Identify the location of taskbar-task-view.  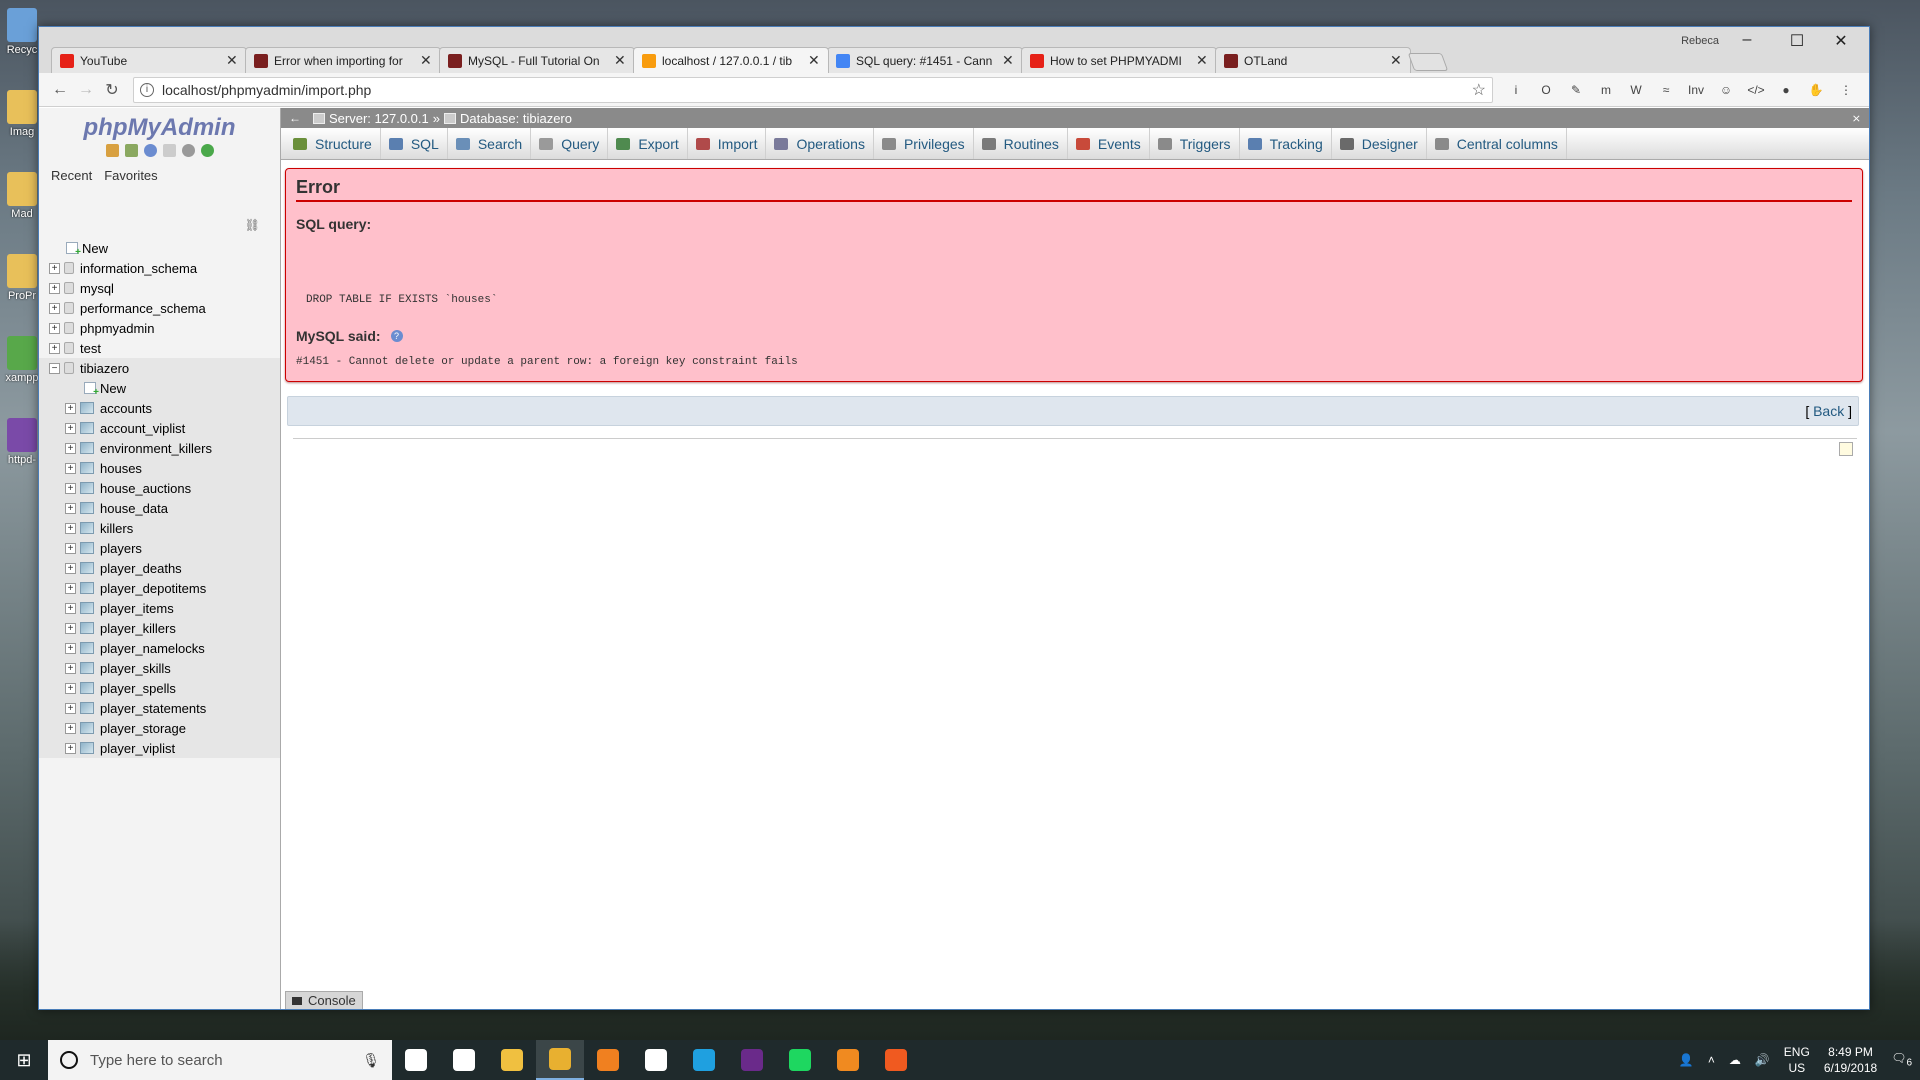
(416, 1060).